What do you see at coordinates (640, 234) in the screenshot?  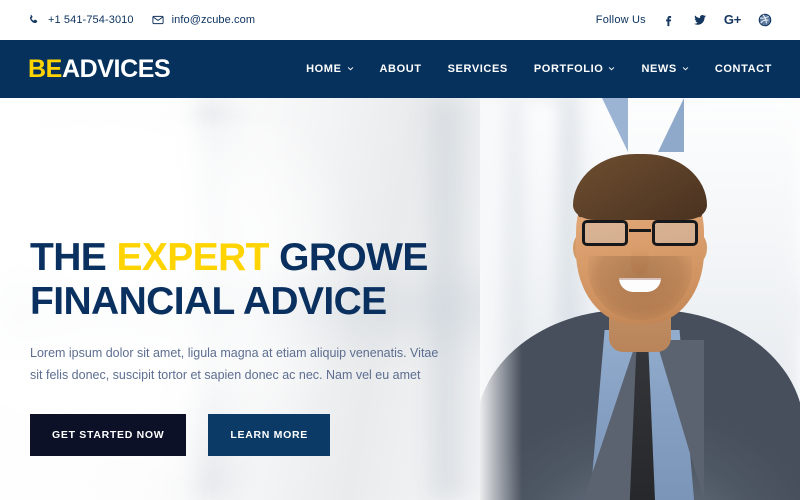 I see `eyeglasses-icon` at bounding box center [640, 234].